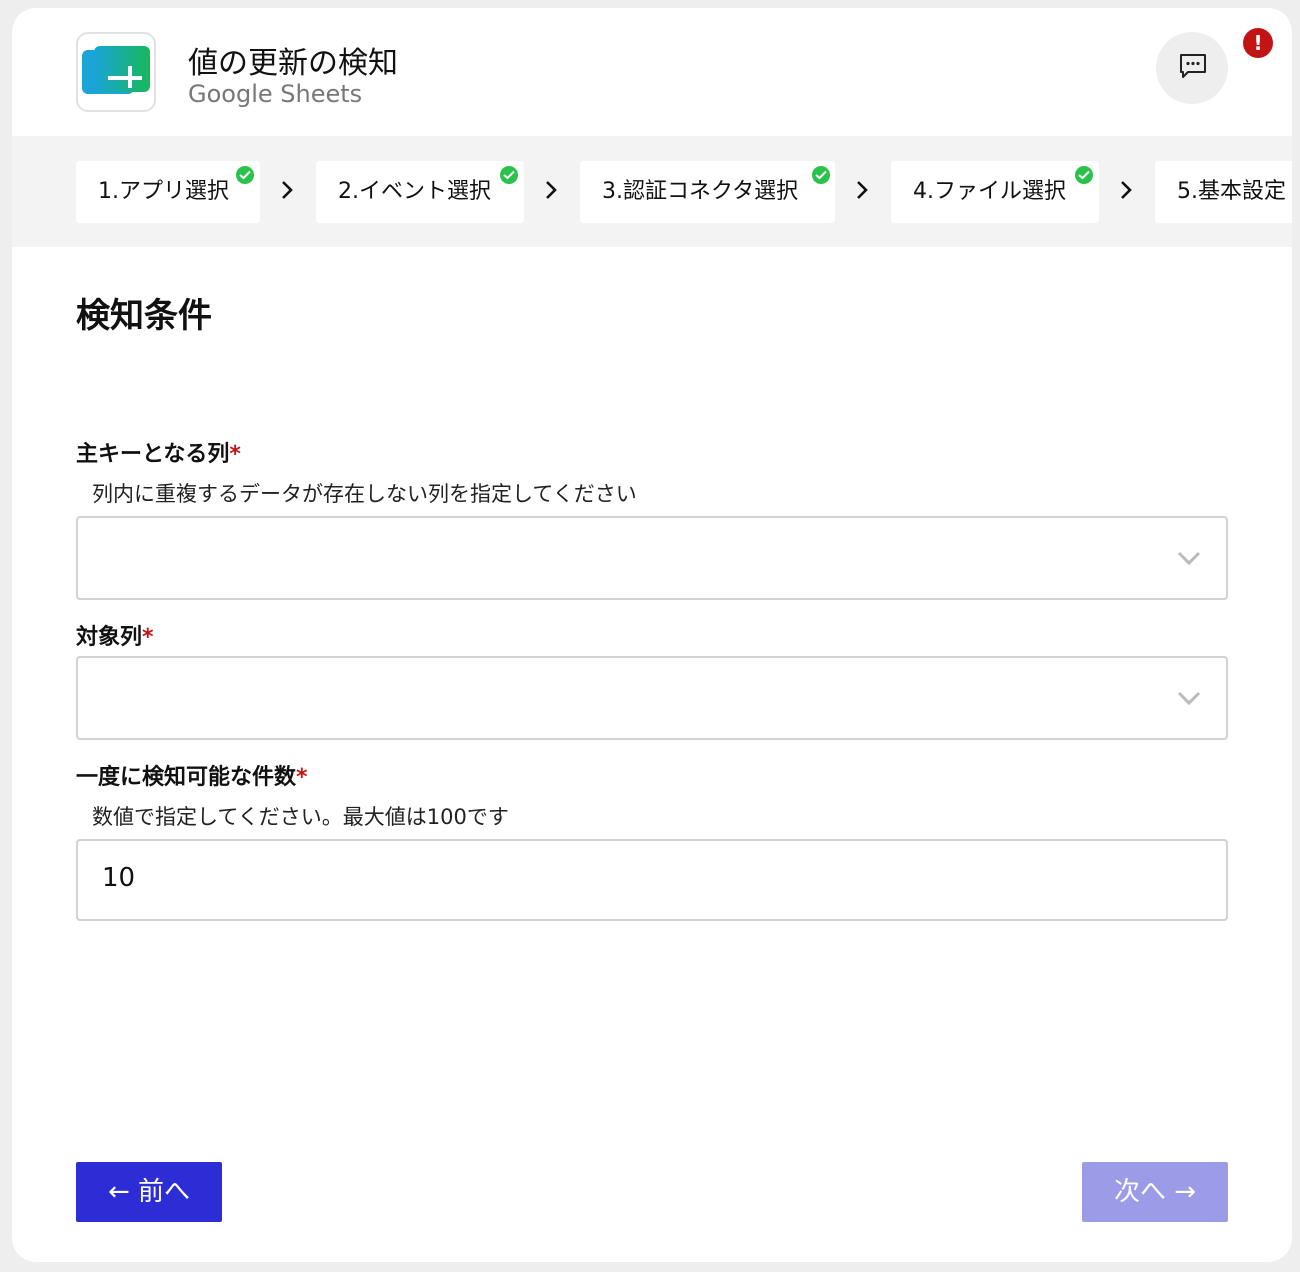  Describe the element at coordinates (149, 1192) in the screenshot. I see `prev-button: ← 前へ` at that location.